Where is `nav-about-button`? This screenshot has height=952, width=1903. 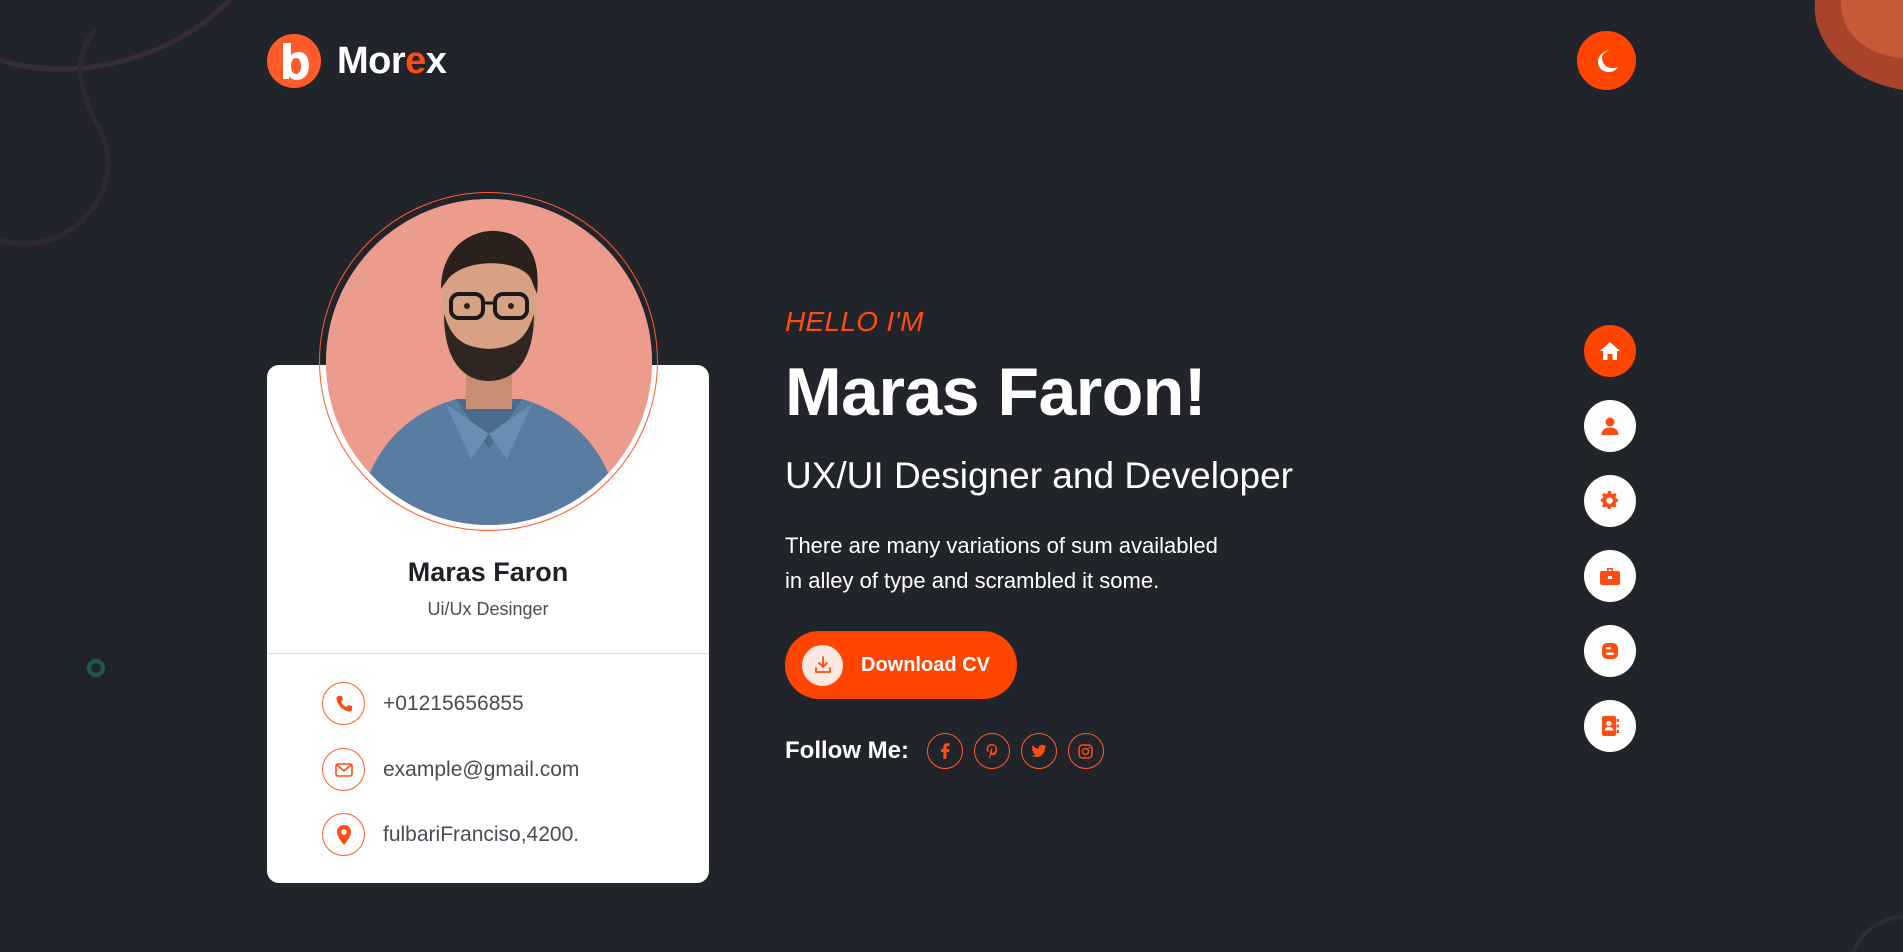 nav-about-button is located at coordinates (1610, 426).